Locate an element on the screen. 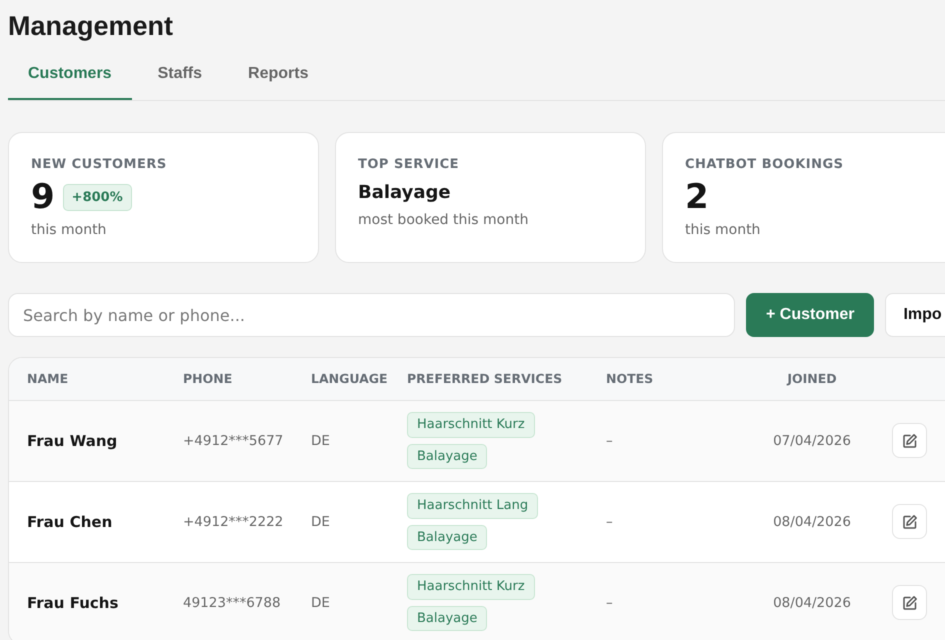 The height and width of the screenshot is (640, 945). customer-name: Frau Fuchs is located at coordinates (87, 601).